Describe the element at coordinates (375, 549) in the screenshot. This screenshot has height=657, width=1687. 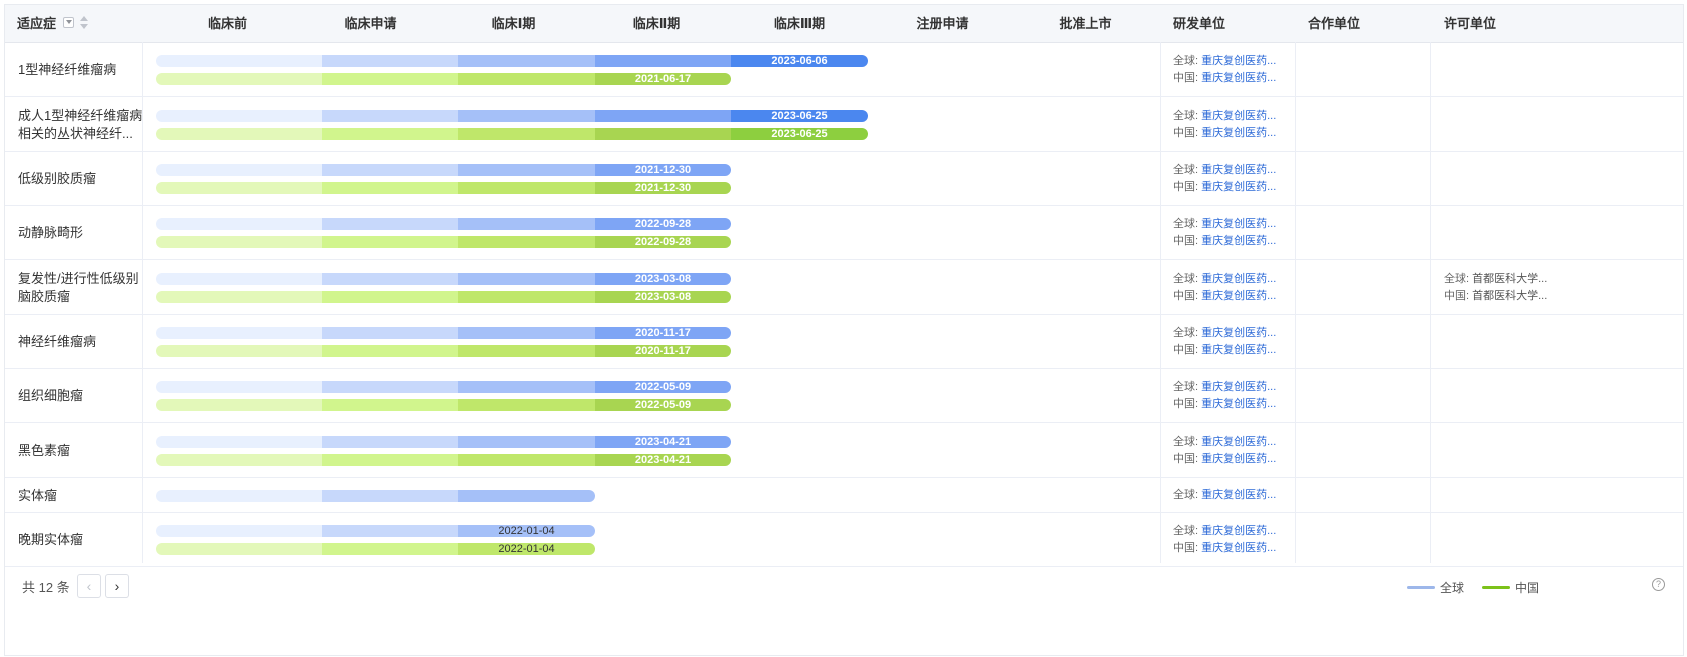
I see `progress-bar-china: 2022-01-04` at that location.